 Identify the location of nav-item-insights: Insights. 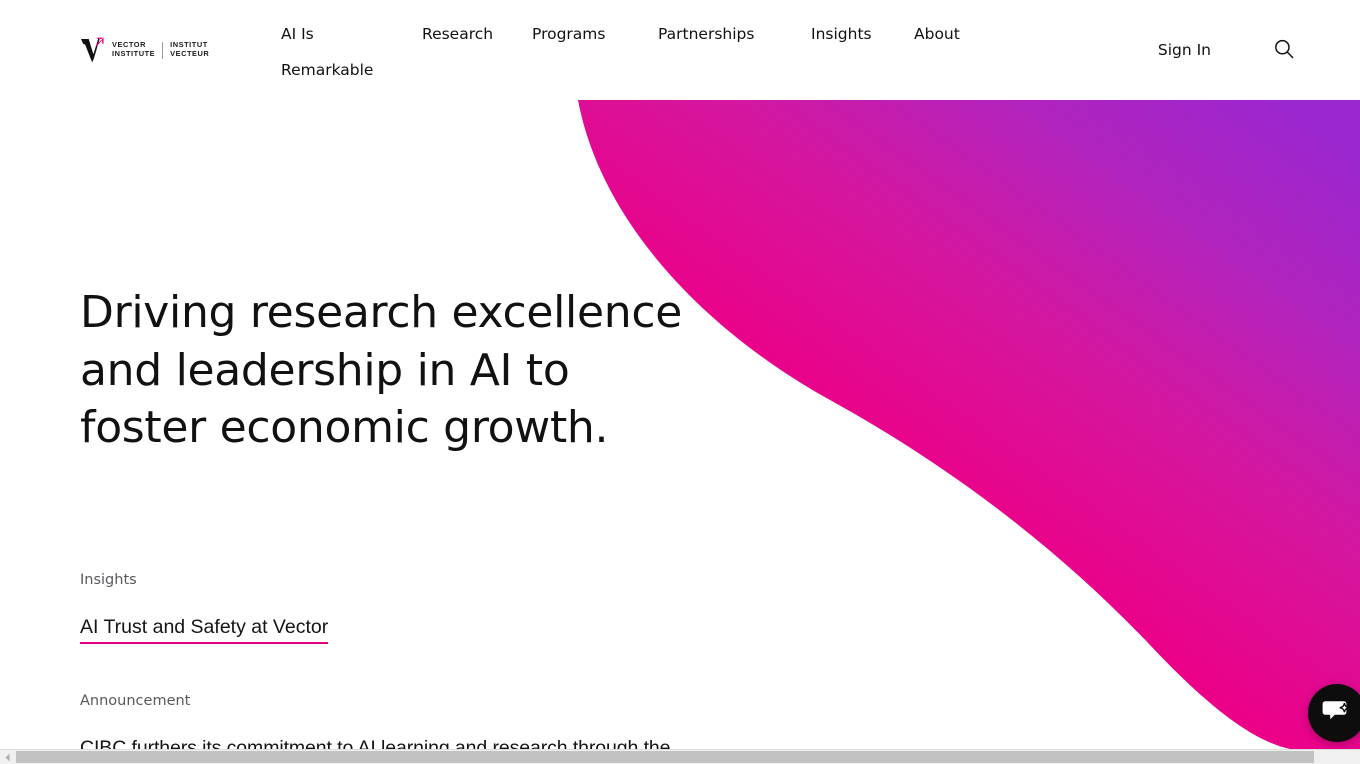
(830, 34).